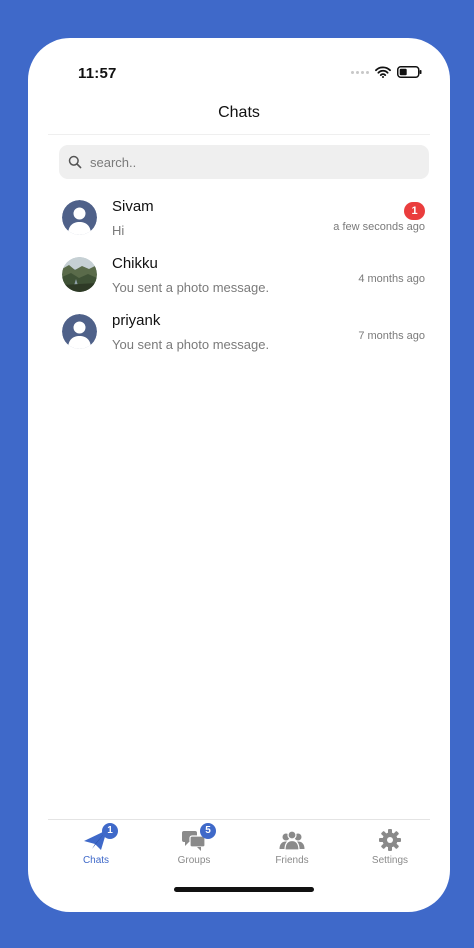 Image resolution: width=474 pixels, height=948 pixels. I want to click on header: Chats, so click(239, 115).